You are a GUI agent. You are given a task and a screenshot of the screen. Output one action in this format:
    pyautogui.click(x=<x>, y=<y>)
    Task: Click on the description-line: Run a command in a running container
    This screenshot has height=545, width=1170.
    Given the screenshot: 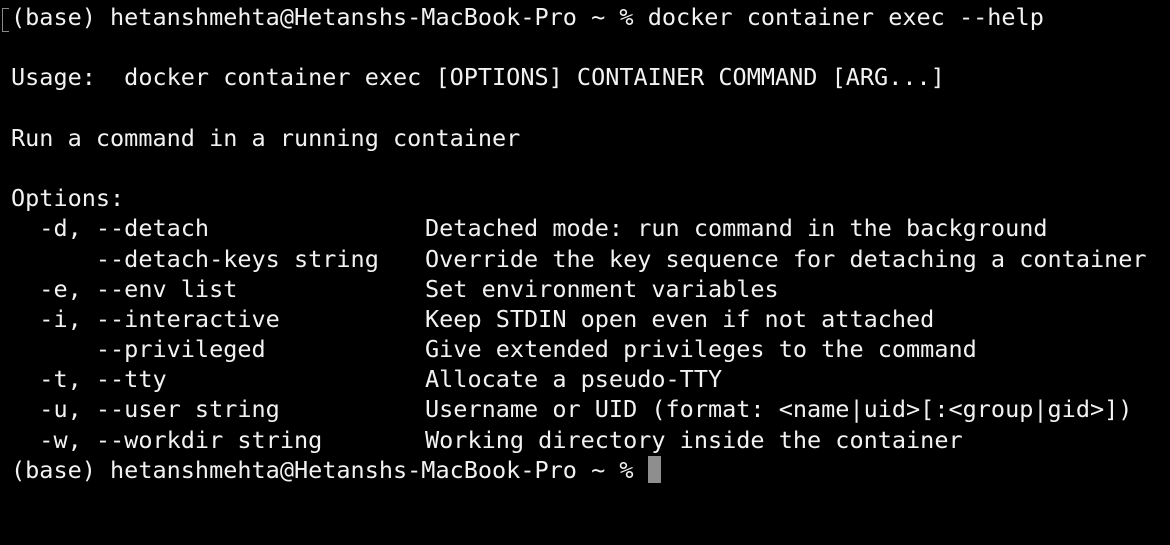 What is the action you would take?
    pyautogui.click(x=266, y=137)
    